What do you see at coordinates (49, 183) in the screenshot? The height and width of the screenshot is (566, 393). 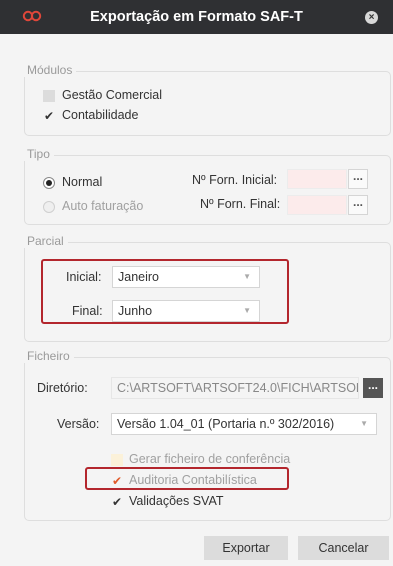 I see `normal-radio` at bounding box center [49, 183].